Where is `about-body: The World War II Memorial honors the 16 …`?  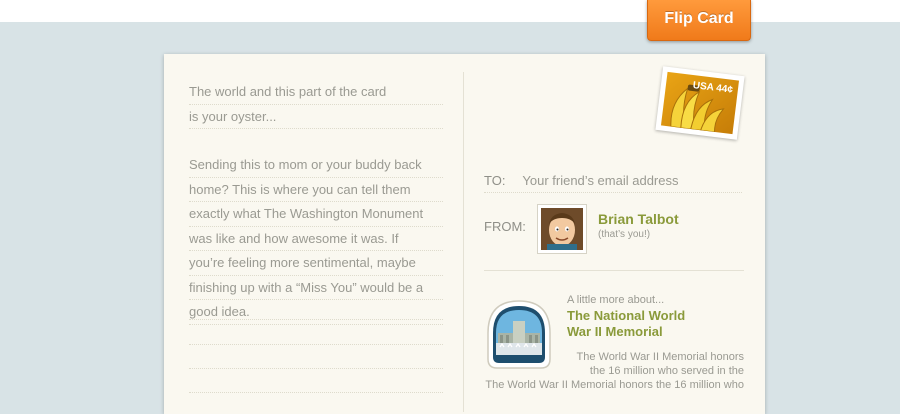 about-body: The World War II Memorial honors the 16 … is located at coordinates (613, 371).